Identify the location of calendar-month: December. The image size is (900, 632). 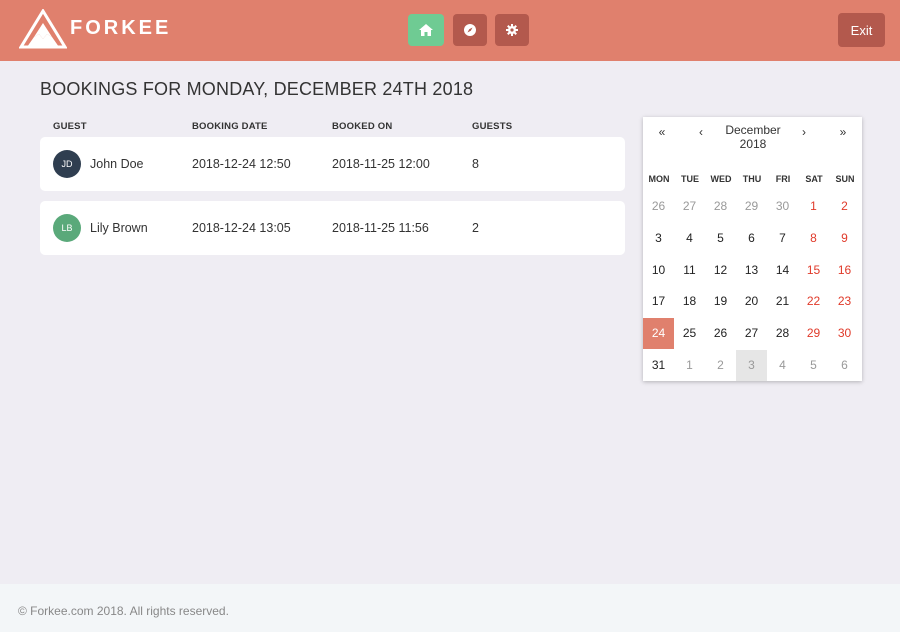
(753, 130).